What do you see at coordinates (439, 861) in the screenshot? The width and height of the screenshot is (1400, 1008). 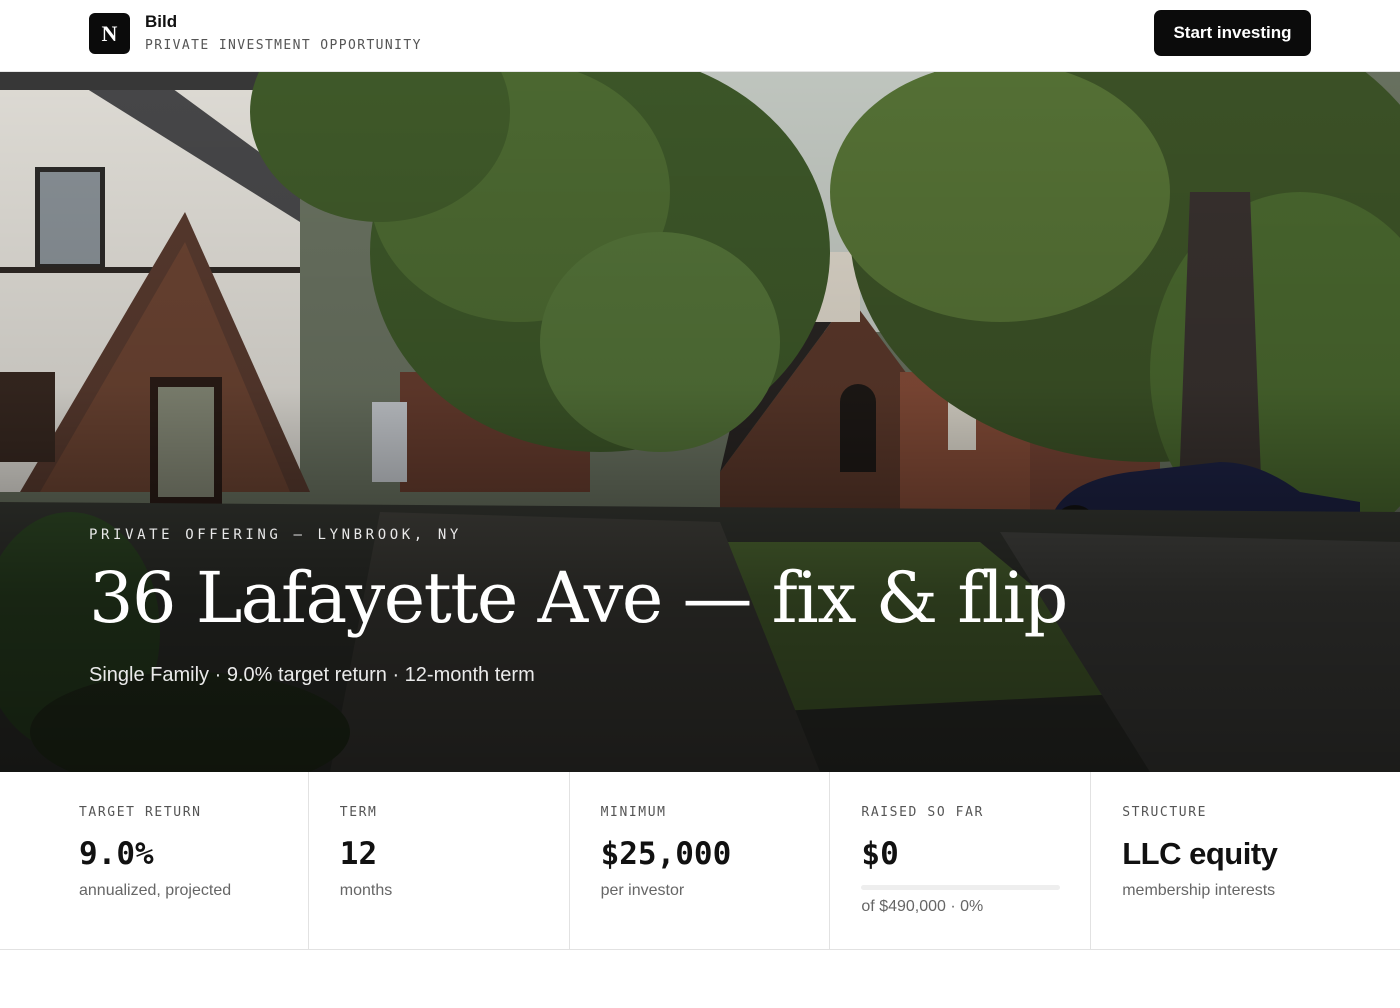 I see `stat-term: TERM 12 months` at bounding box center [439, 861].